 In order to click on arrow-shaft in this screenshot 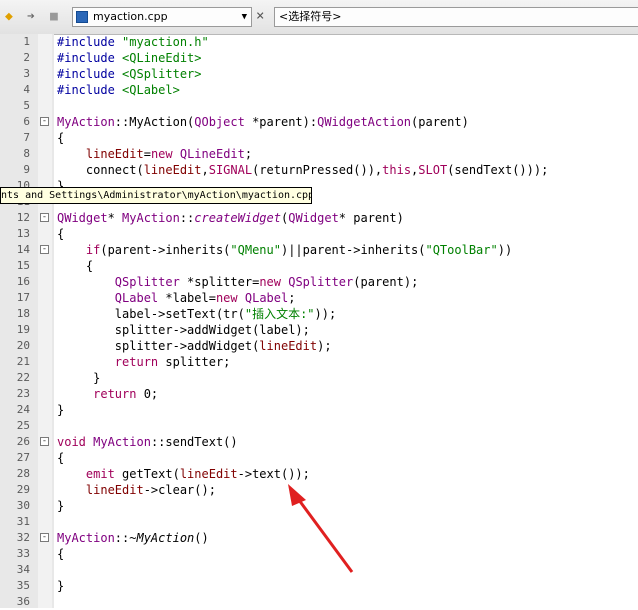, I will do `click(324, 534)`.